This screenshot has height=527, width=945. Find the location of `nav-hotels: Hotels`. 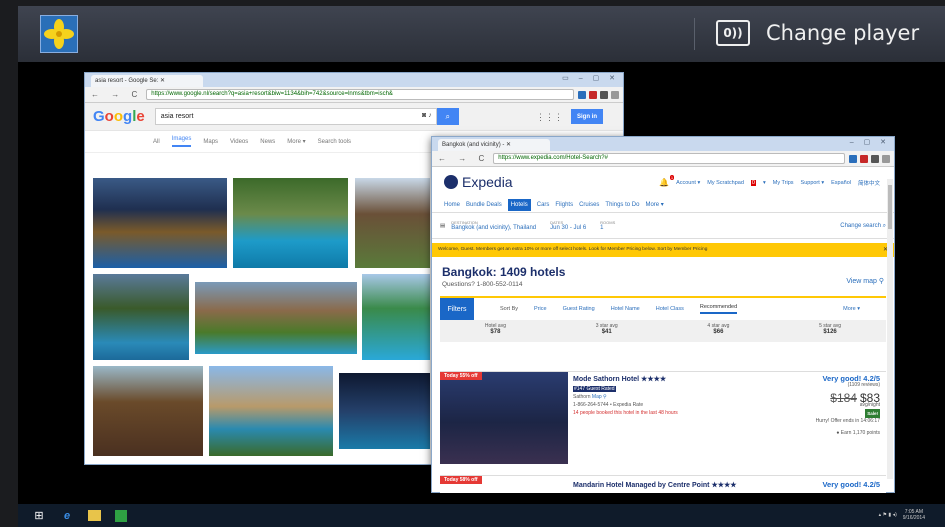

nav-hotels: Hotels is located at coordinates (519, 204).